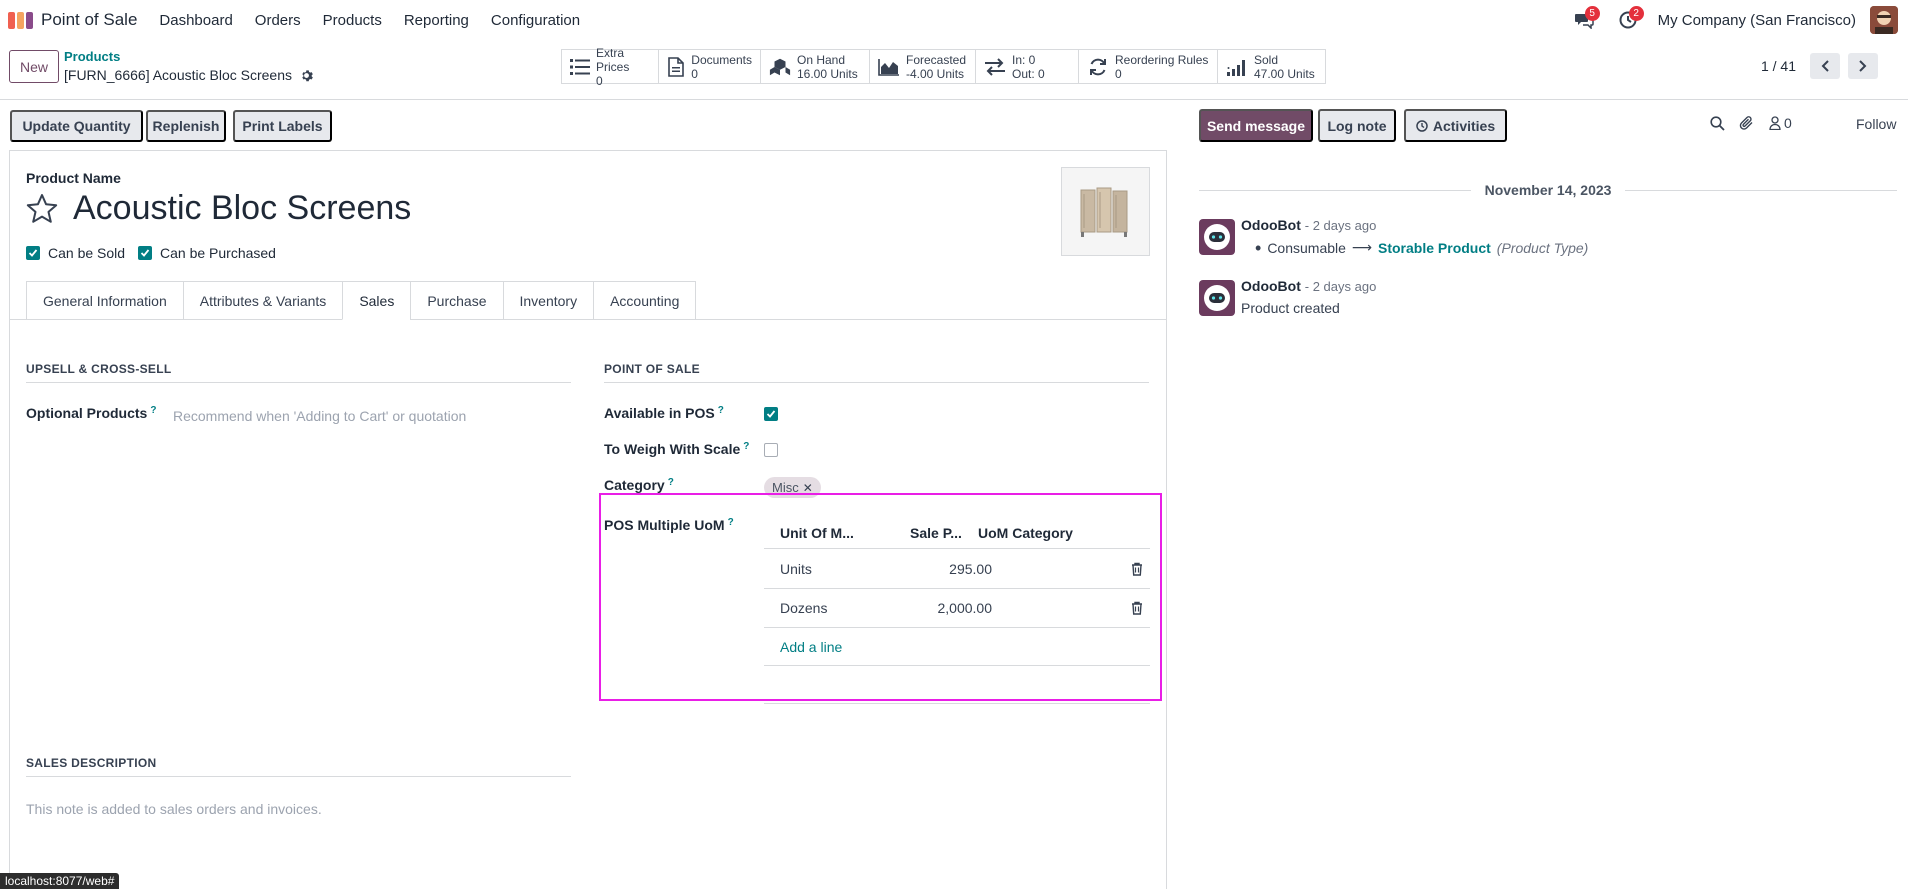  What do you see at coordinates (436, 20) in the screenshot?
I see `menu-reporting: Reporting` at bounding box center [436, 20].